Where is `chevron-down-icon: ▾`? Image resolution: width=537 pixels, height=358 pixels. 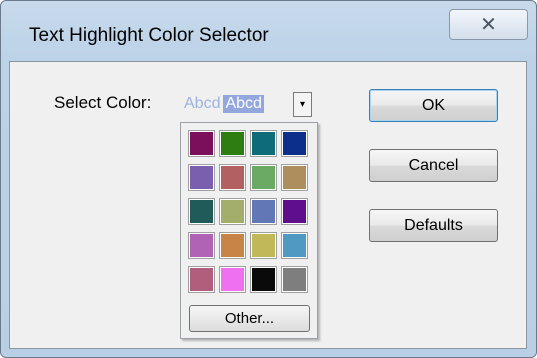 chevron-down-icon: ▾ is located at coordinates (302, 104).